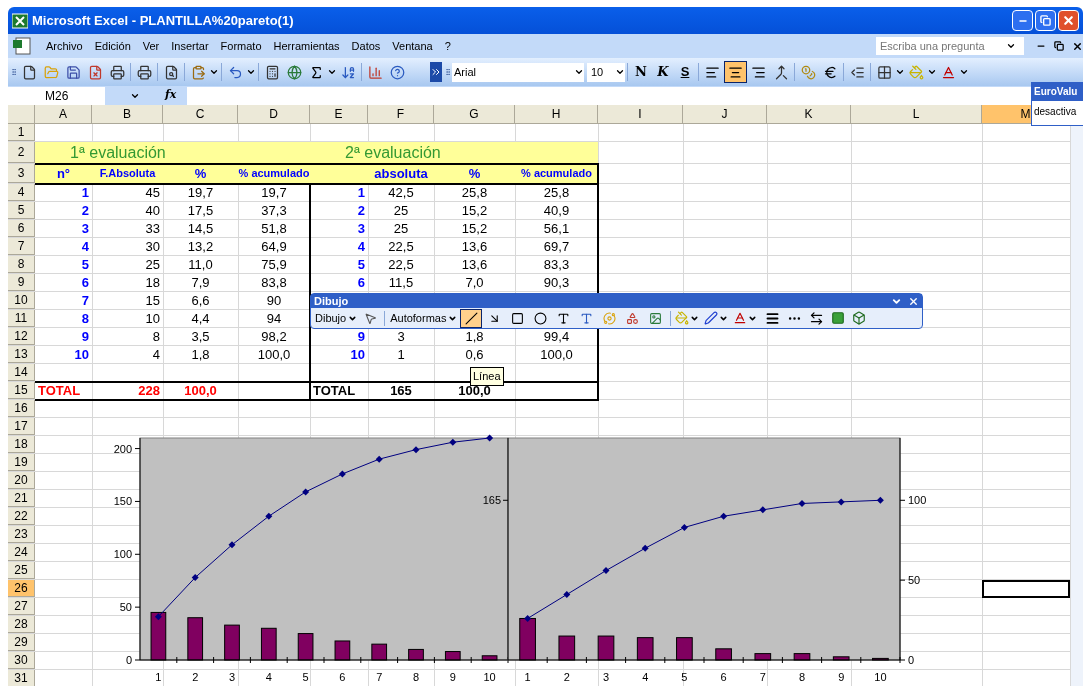 The width and height of the screenshot is (1083, 686). Describe the element at coordinates (200, 336) in the screenshot. I see `cell-value: 3,5` at that location.